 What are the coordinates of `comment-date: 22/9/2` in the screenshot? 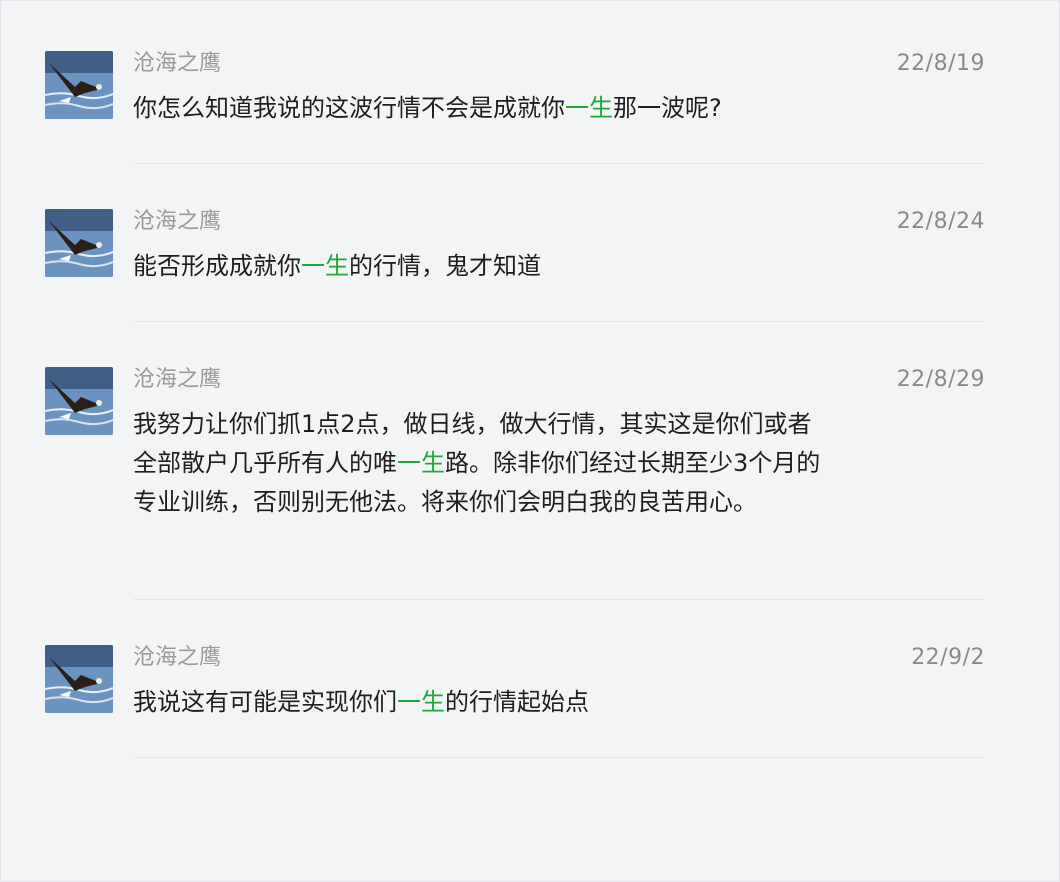 It's located at (948, 657).